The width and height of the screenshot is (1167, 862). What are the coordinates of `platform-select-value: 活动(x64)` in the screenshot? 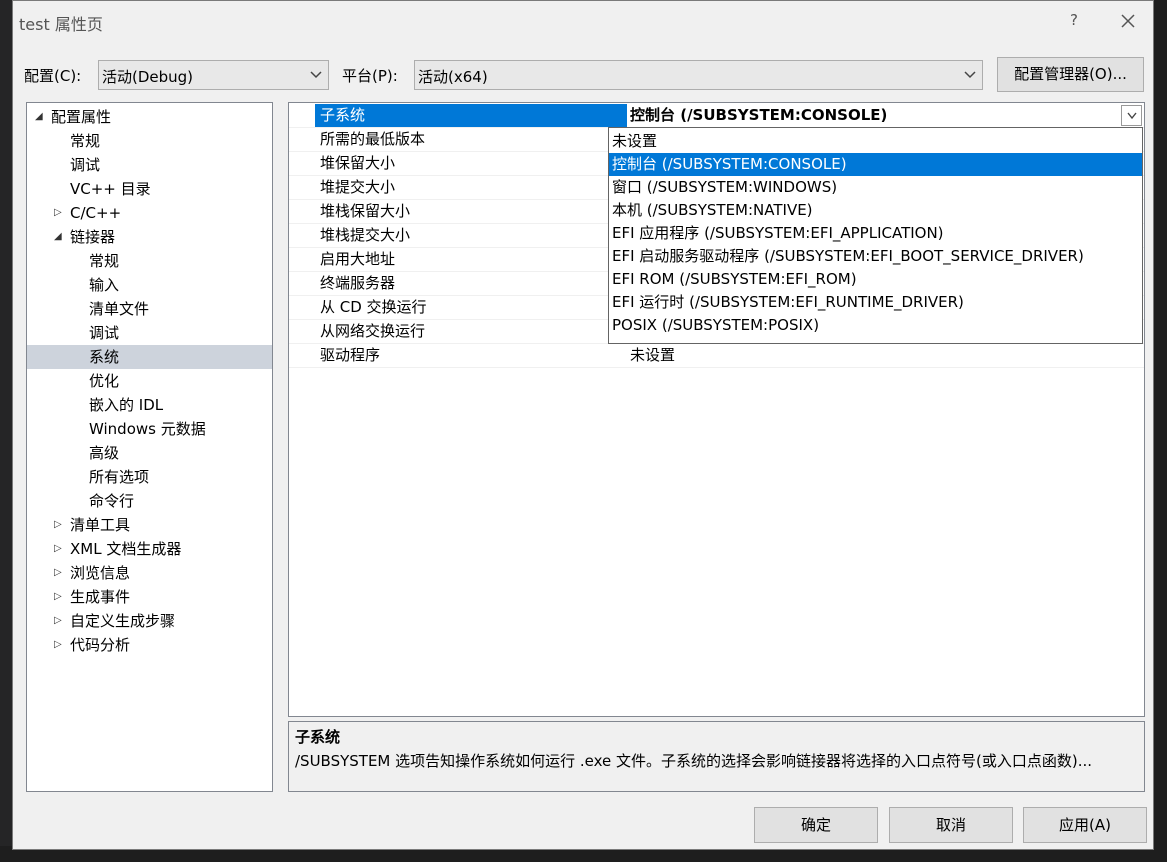 It's located at (453, 77).